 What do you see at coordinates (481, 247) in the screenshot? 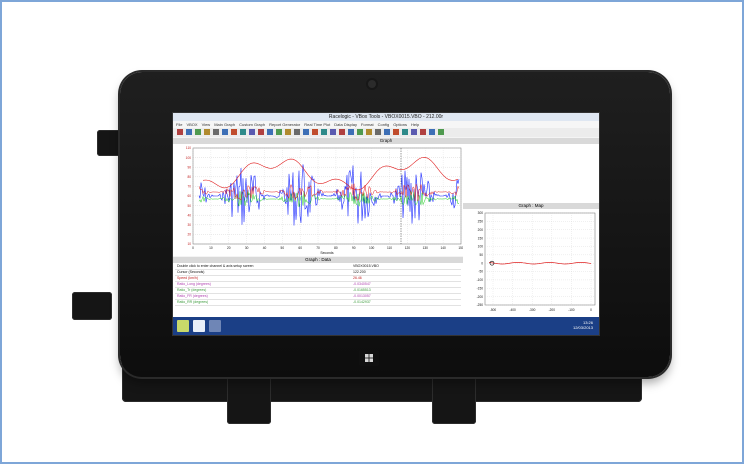
I see `map-y-tick: 100` at bounding box center [481, 247].